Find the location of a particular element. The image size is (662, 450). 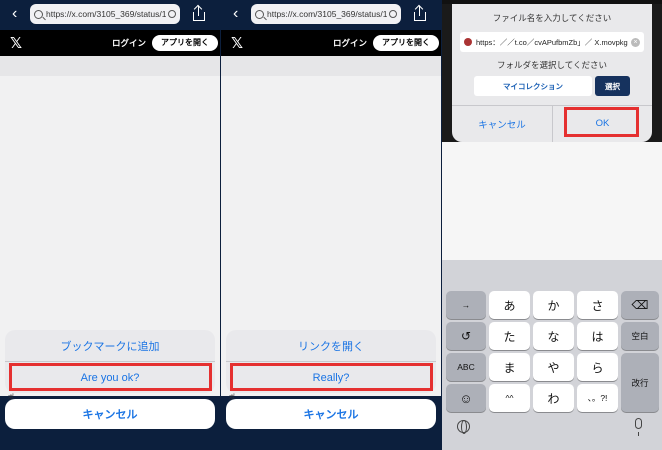

key-ya: や is located at coordinates (553, 367).